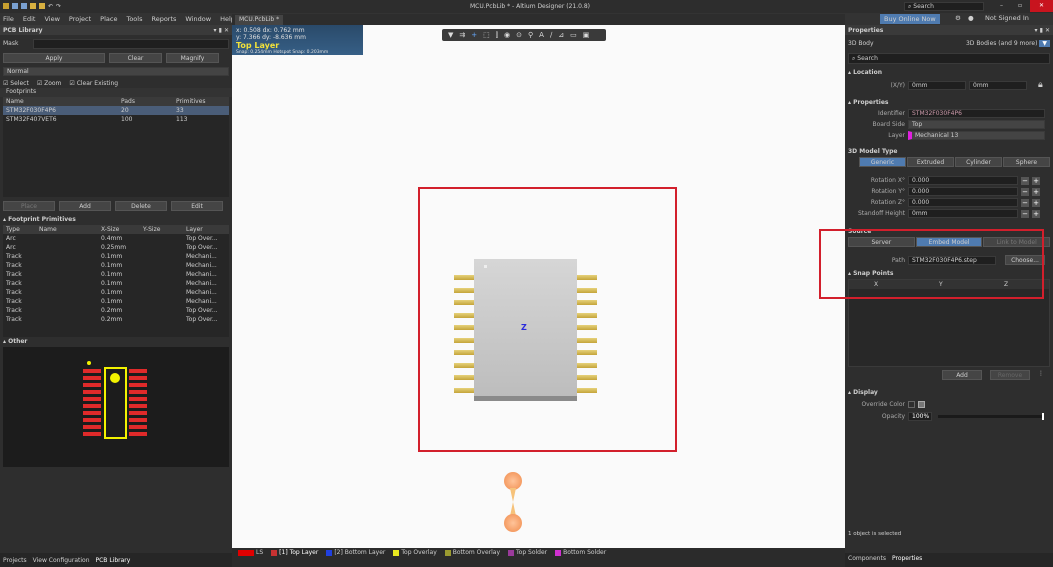 This screenshot has width=1053, height=567. Describe the element at coordinates (54, 58) in the screenshot. I see `apply-button: Apply` at that location.